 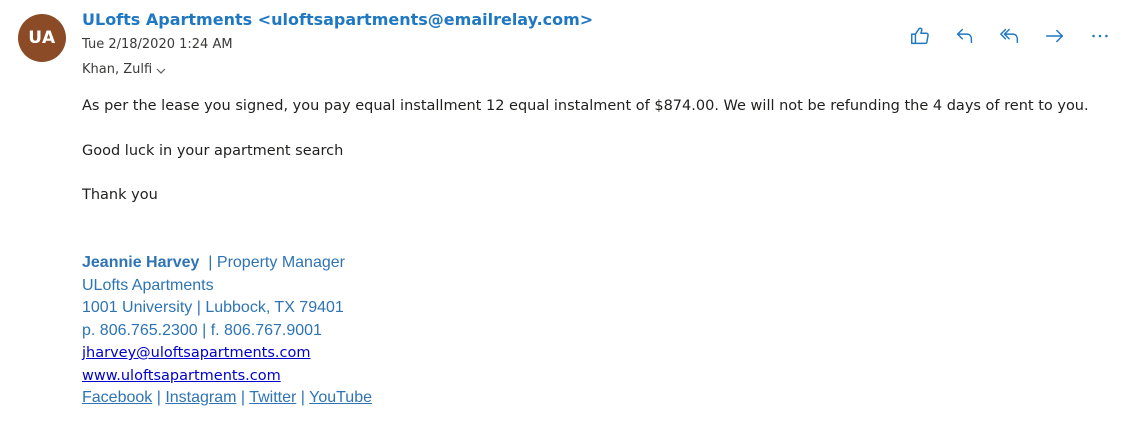 I want to click on body-paragraph-thanks: Thank you, so click(x=120, y=195).